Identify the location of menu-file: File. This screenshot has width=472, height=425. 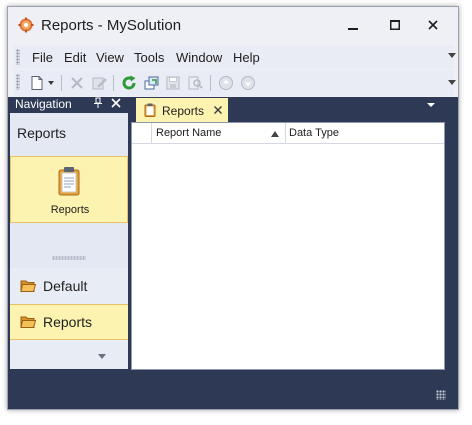
(42, 57).